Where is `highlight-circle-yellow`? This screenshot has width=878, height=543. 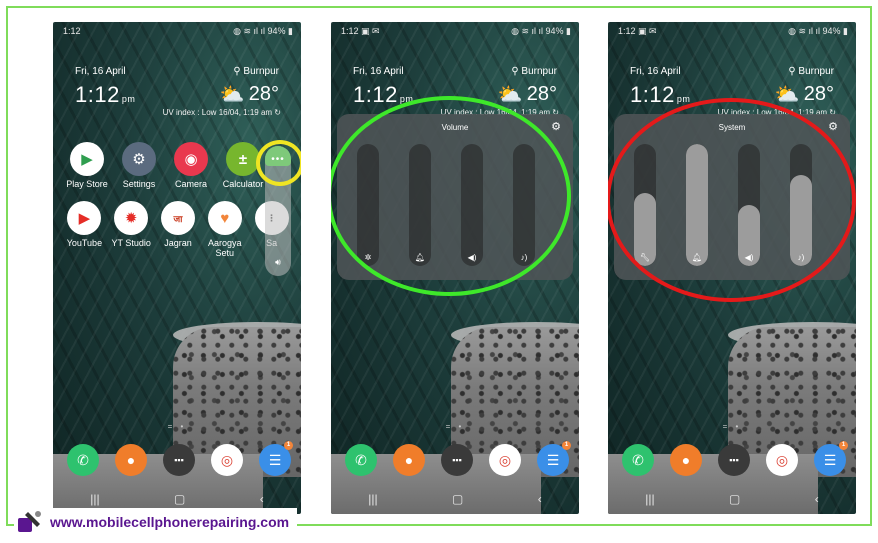
highlight-circle-yellow is located at coordinates (278, 163).